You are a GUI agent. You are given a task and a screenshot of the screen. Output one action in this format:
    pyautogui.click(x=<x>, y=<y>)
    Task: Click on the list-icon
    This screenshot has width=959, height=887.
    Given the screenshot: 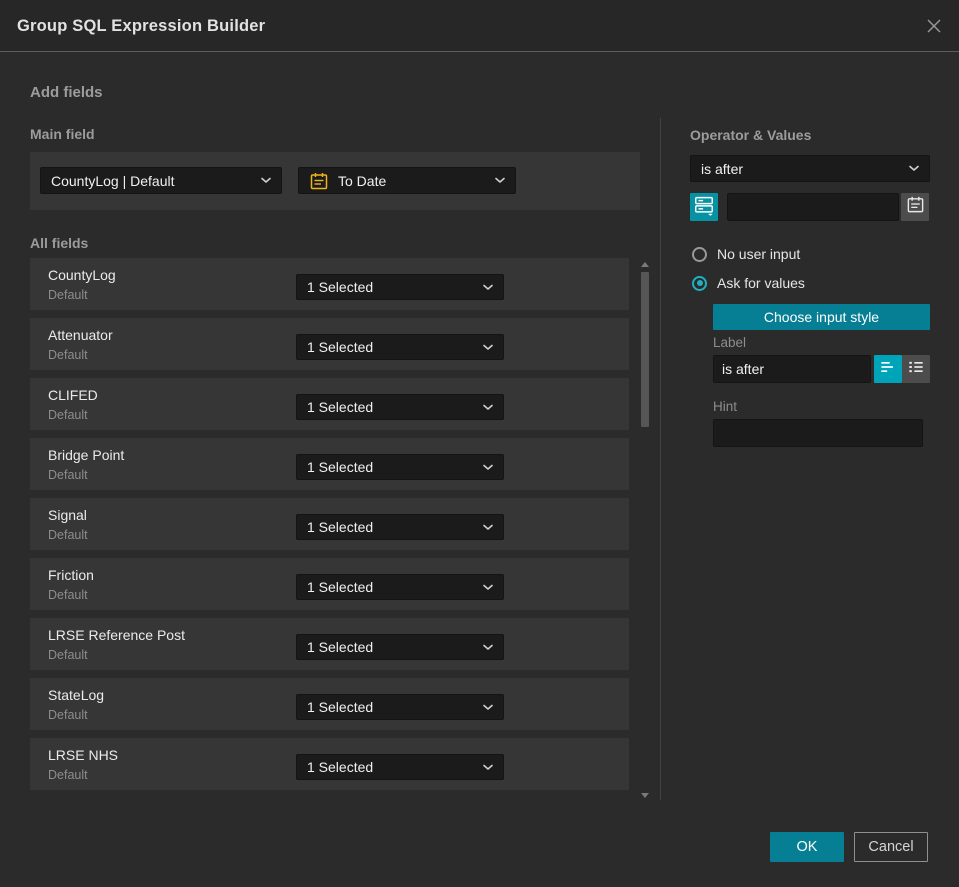 What is the action you would take?
    pyautogui.click(x=916, y=369)
    